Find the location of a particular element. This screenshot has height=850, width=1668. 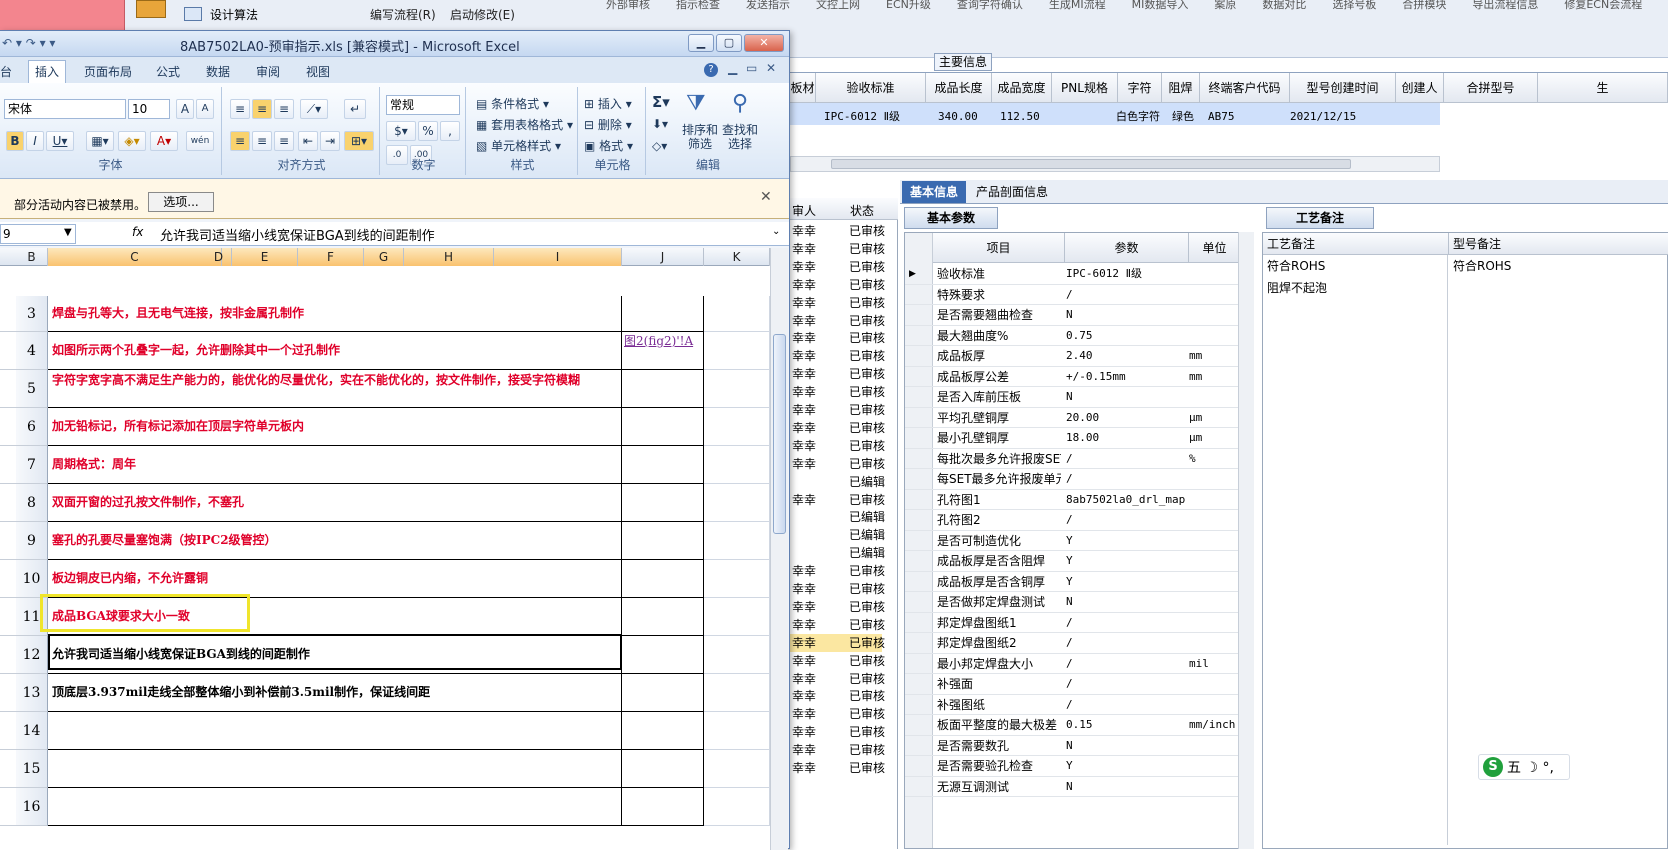

percent-icon: % is located at coordinates (428, 131).